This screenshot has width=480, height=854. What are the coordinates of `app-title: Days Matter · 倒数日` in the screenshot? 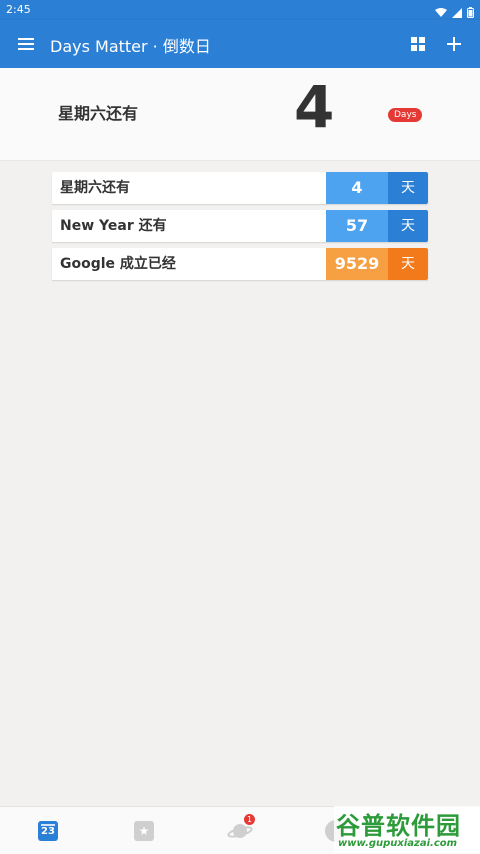 It's located at (130, 46).